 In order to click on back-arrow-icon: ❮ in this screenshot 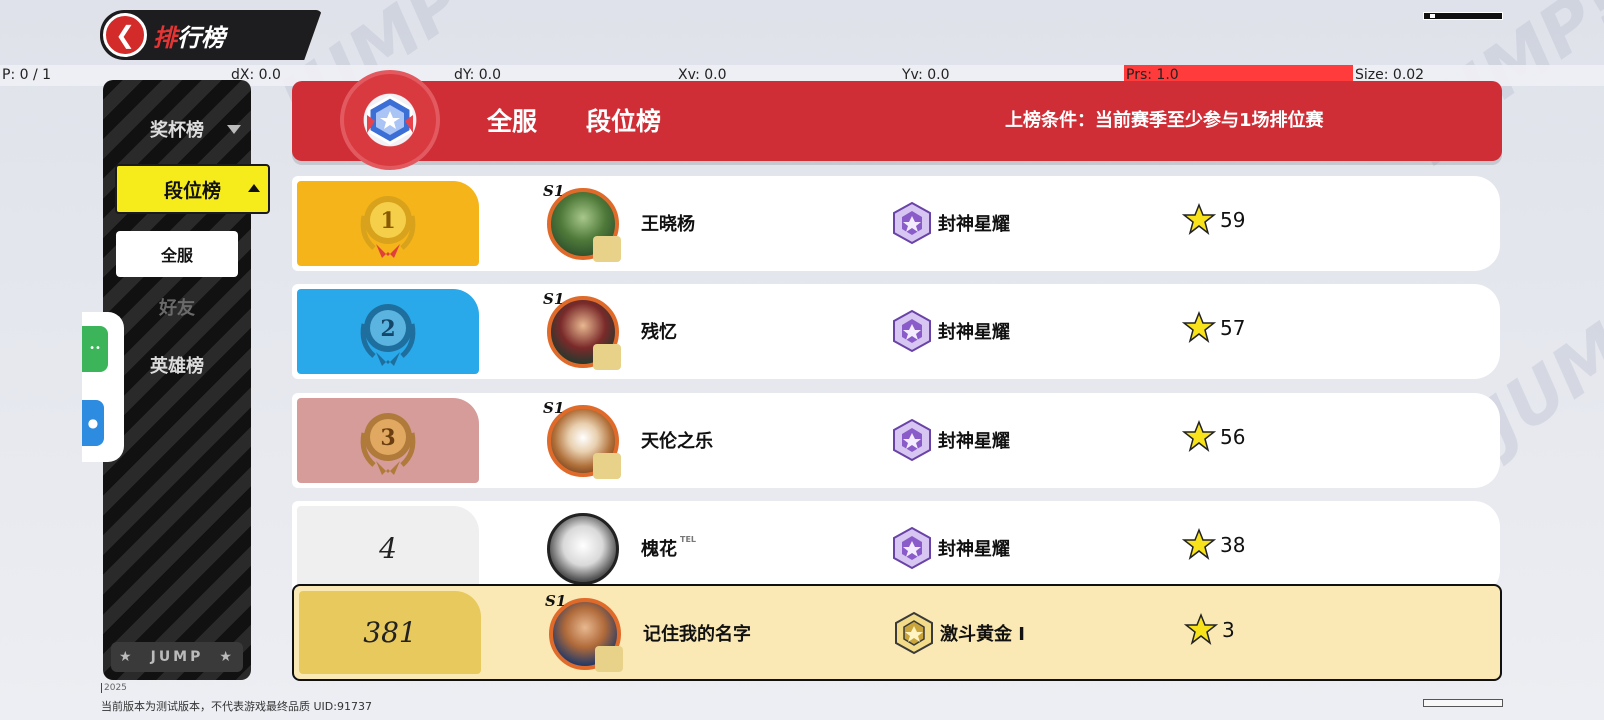, I will do `click(125, 35)`.